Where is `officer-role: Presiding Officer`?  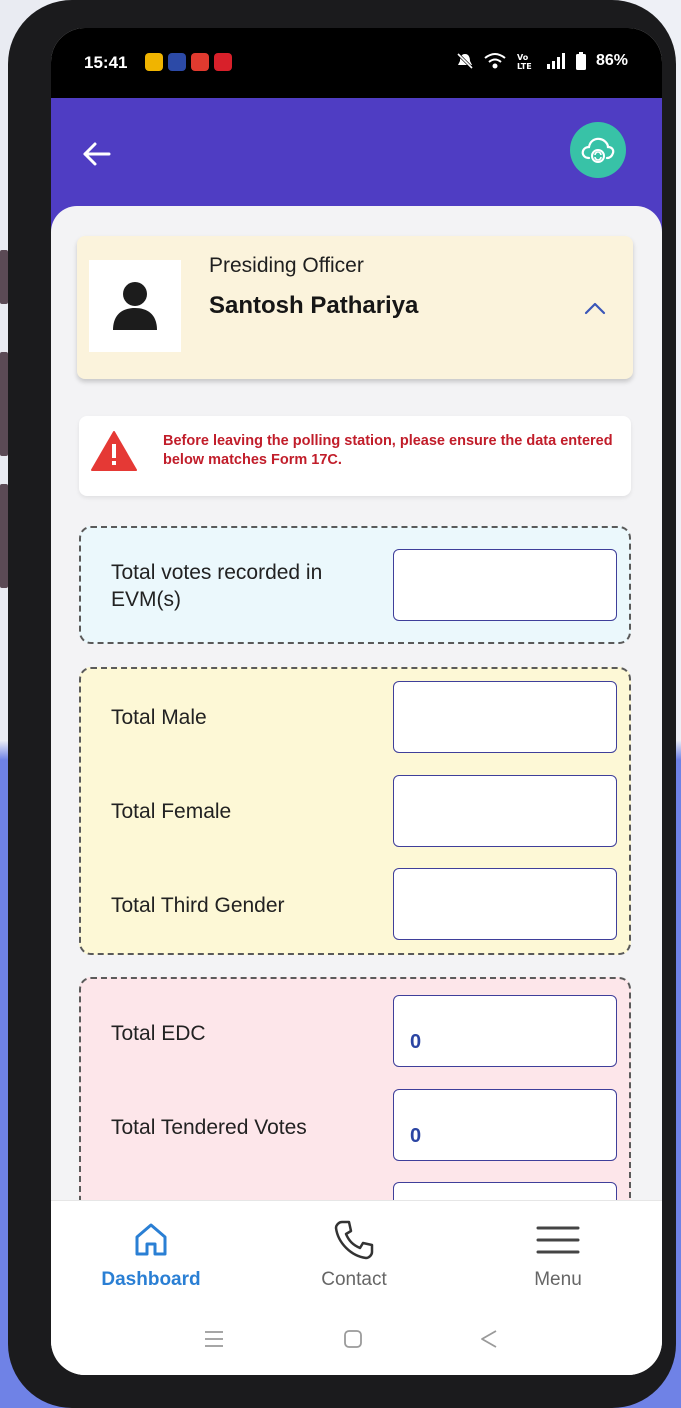 officer-role: Presiding Officer is located at coordinates (286, 265).